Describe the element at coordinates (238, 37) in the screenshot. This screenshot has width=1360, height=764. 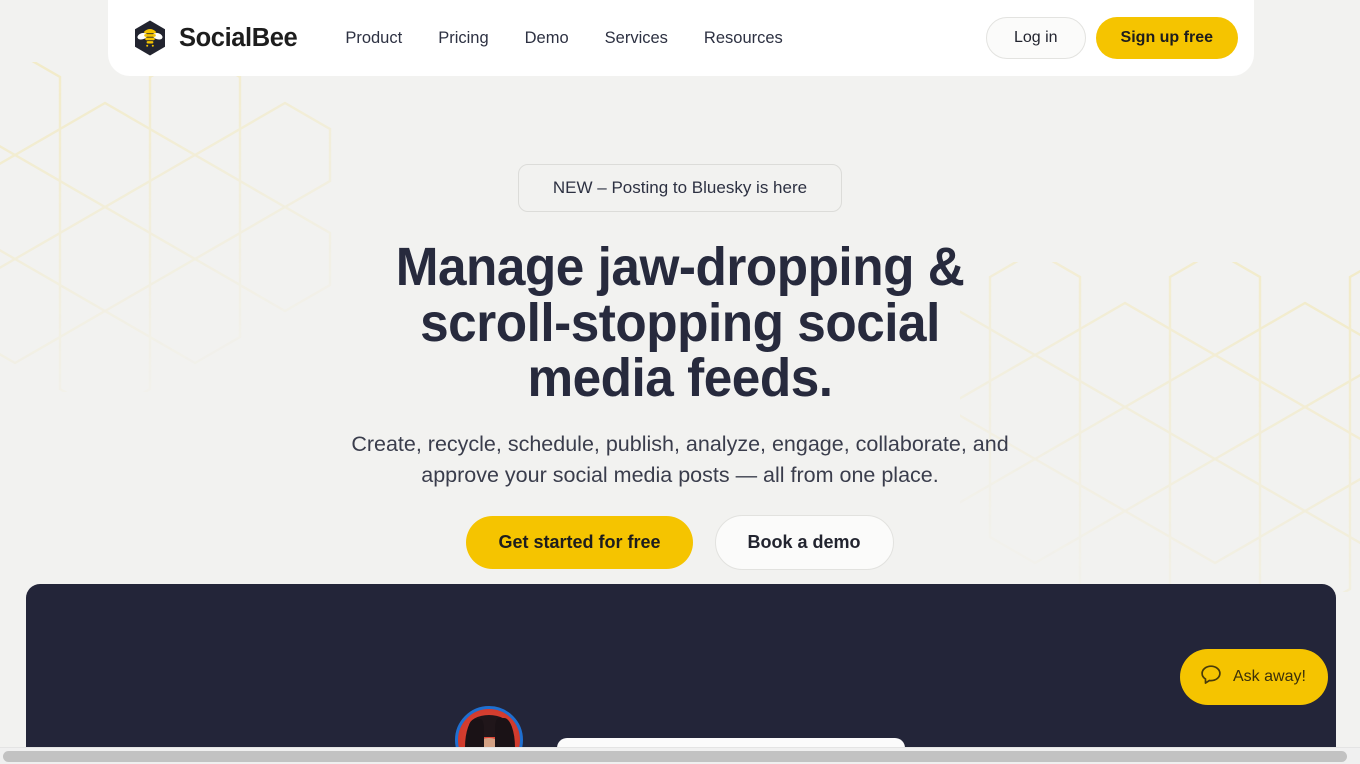
I see `brand-name: SocialBee` at that location.